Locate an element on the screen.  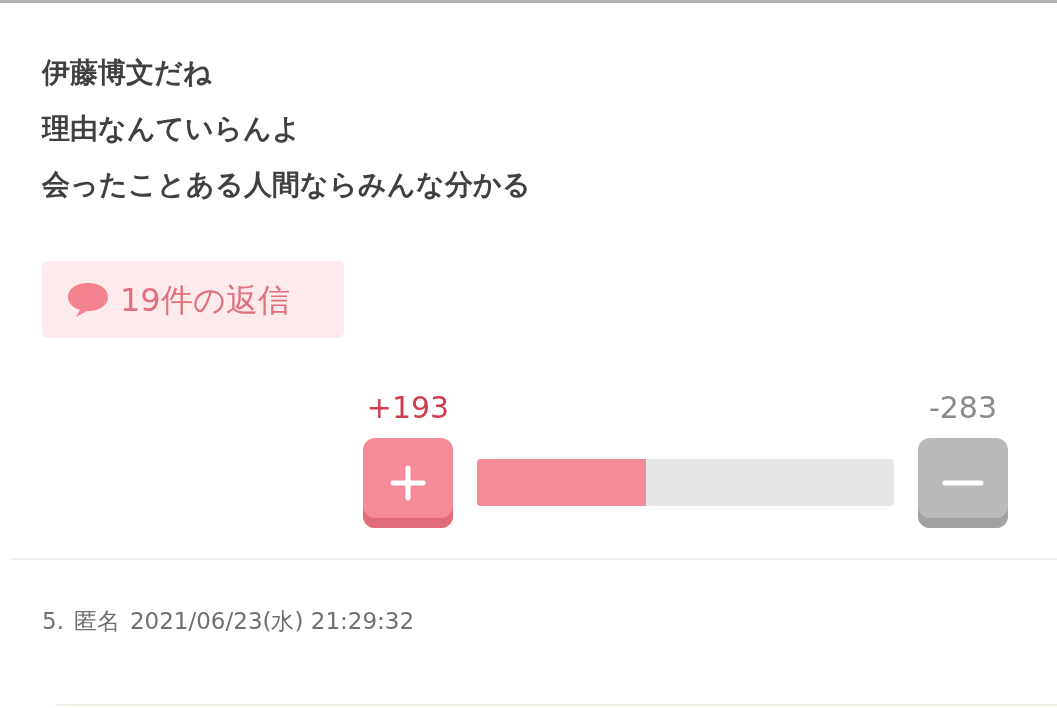
comment-text-line: 伊藤博文だね is located at coordinates (127, 73).